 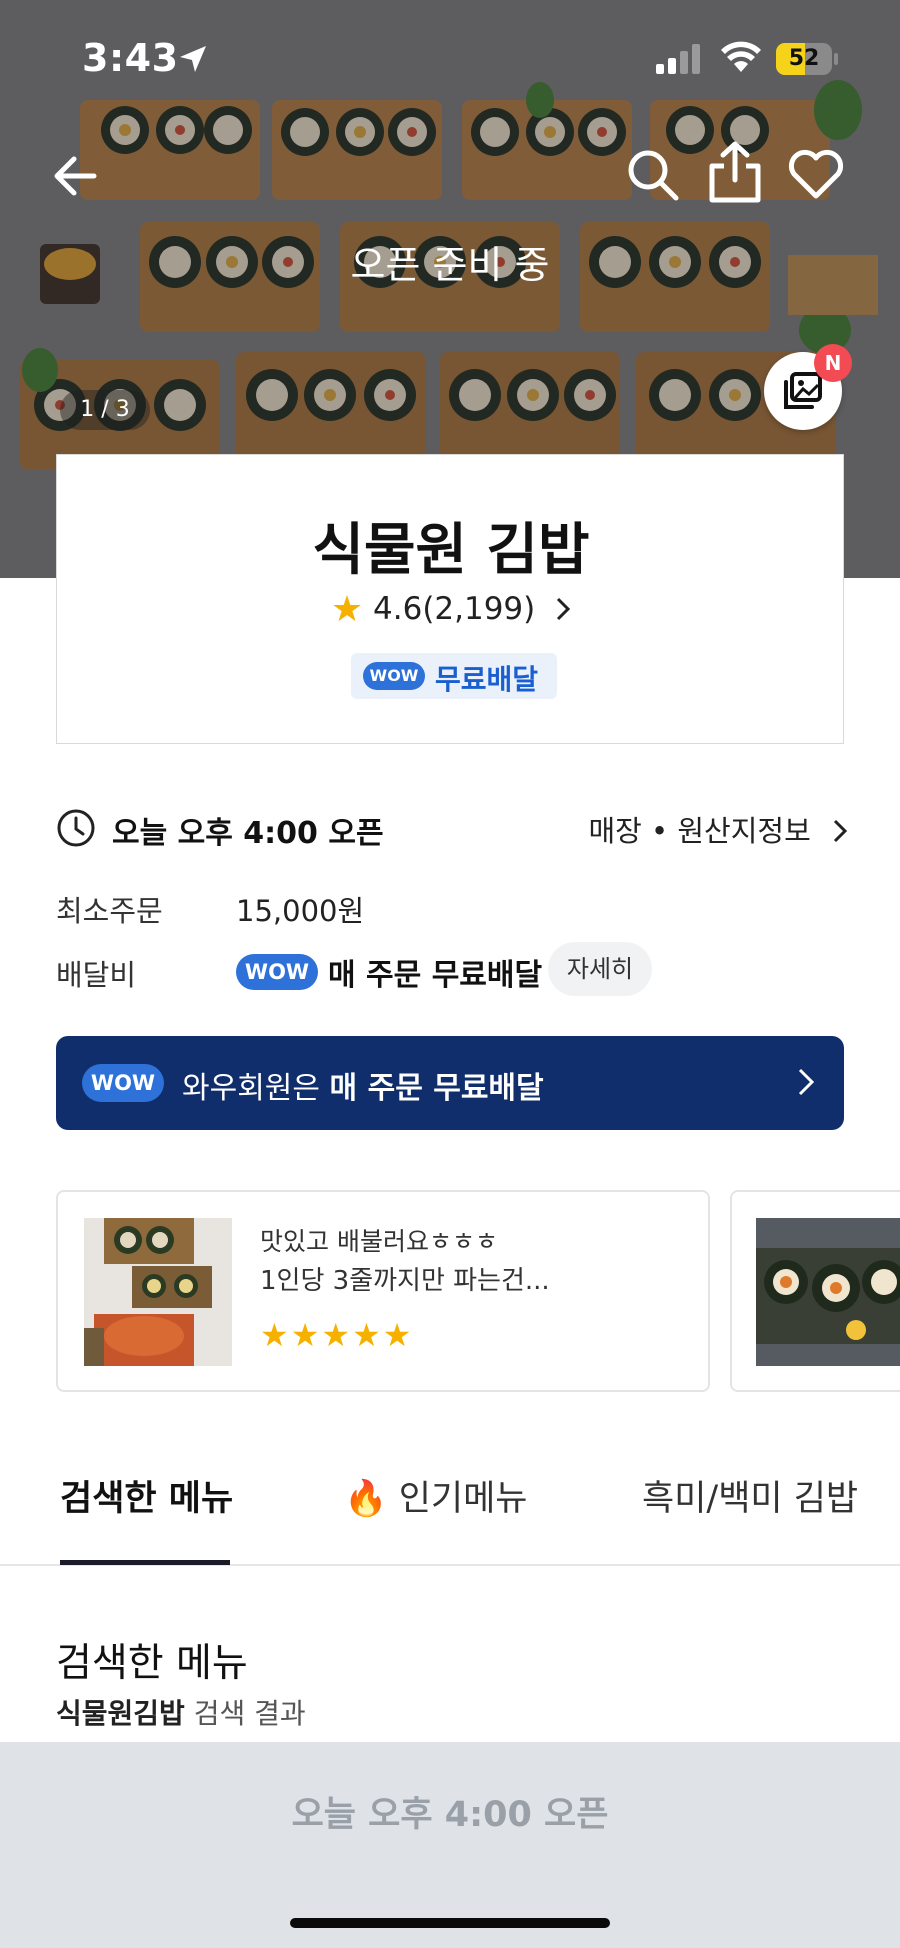 I want to click on store-rating: ★ 4.6(2,199), so click(x=451, y=609).